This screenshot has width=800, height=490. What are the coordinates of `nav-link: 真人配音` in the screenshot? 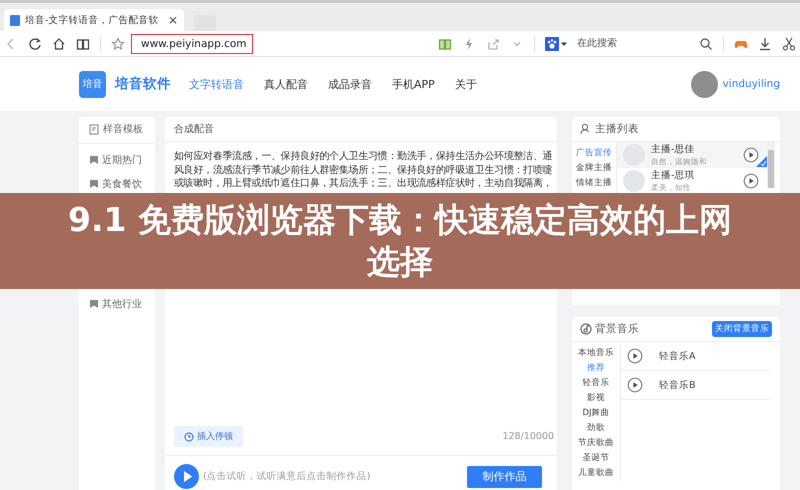 It's located at (286, 84).